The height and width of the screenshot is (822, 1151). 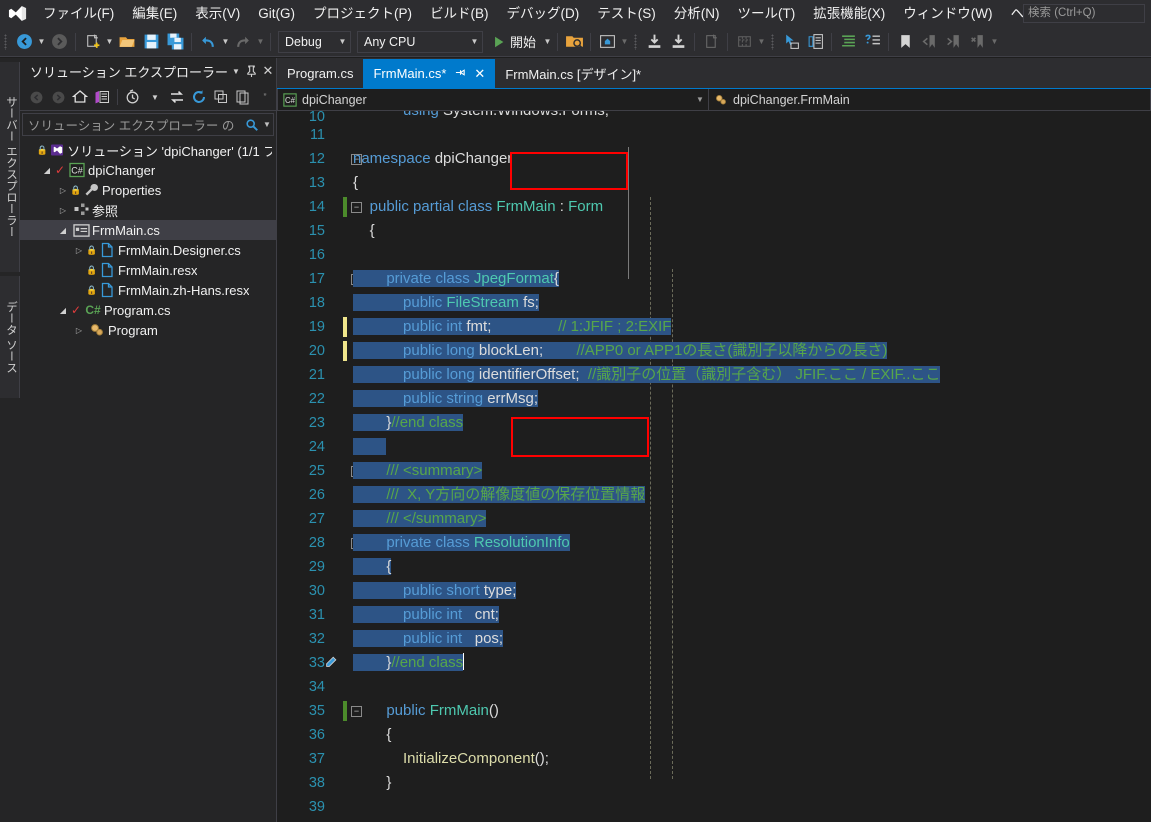 What do you see at coordinates (59, 42) in the screenshot?
I see `navigate-forward-icon` at bounding box center [59, 42].